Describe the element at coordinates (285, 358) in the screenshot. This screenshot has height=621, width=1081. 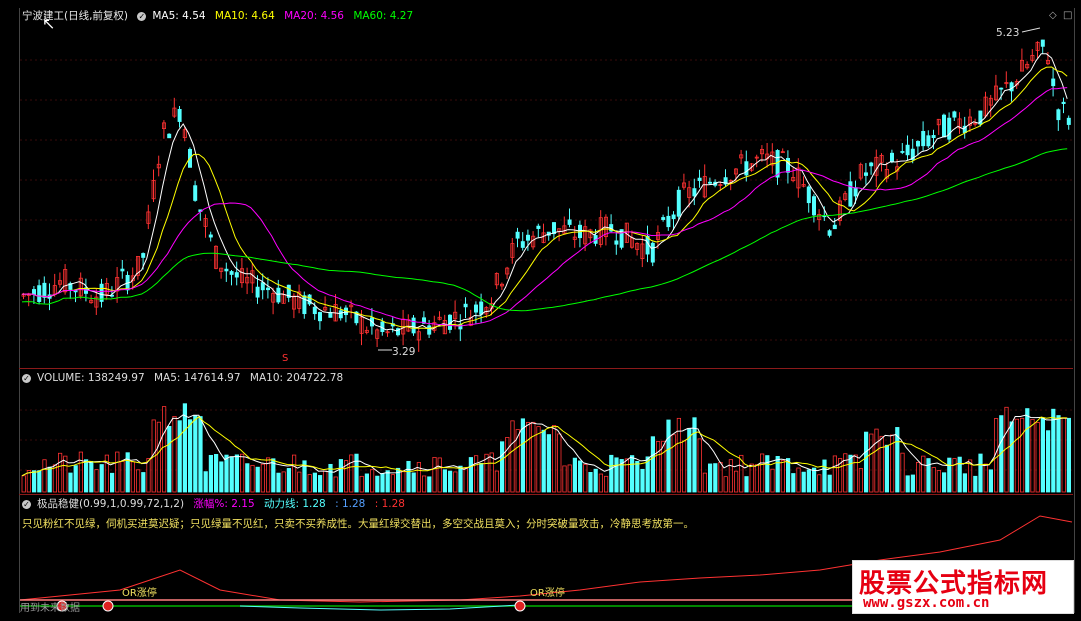
I see `sell-signal-mark: S` at that location.